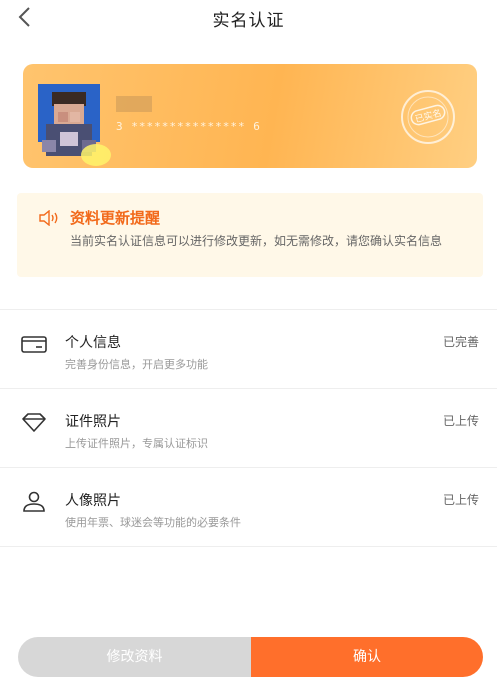  I want to click on list-item-portrait-photo: 人像照片 使用年票、球迷会等功能的必要条件 已上传, so click(248, 507).